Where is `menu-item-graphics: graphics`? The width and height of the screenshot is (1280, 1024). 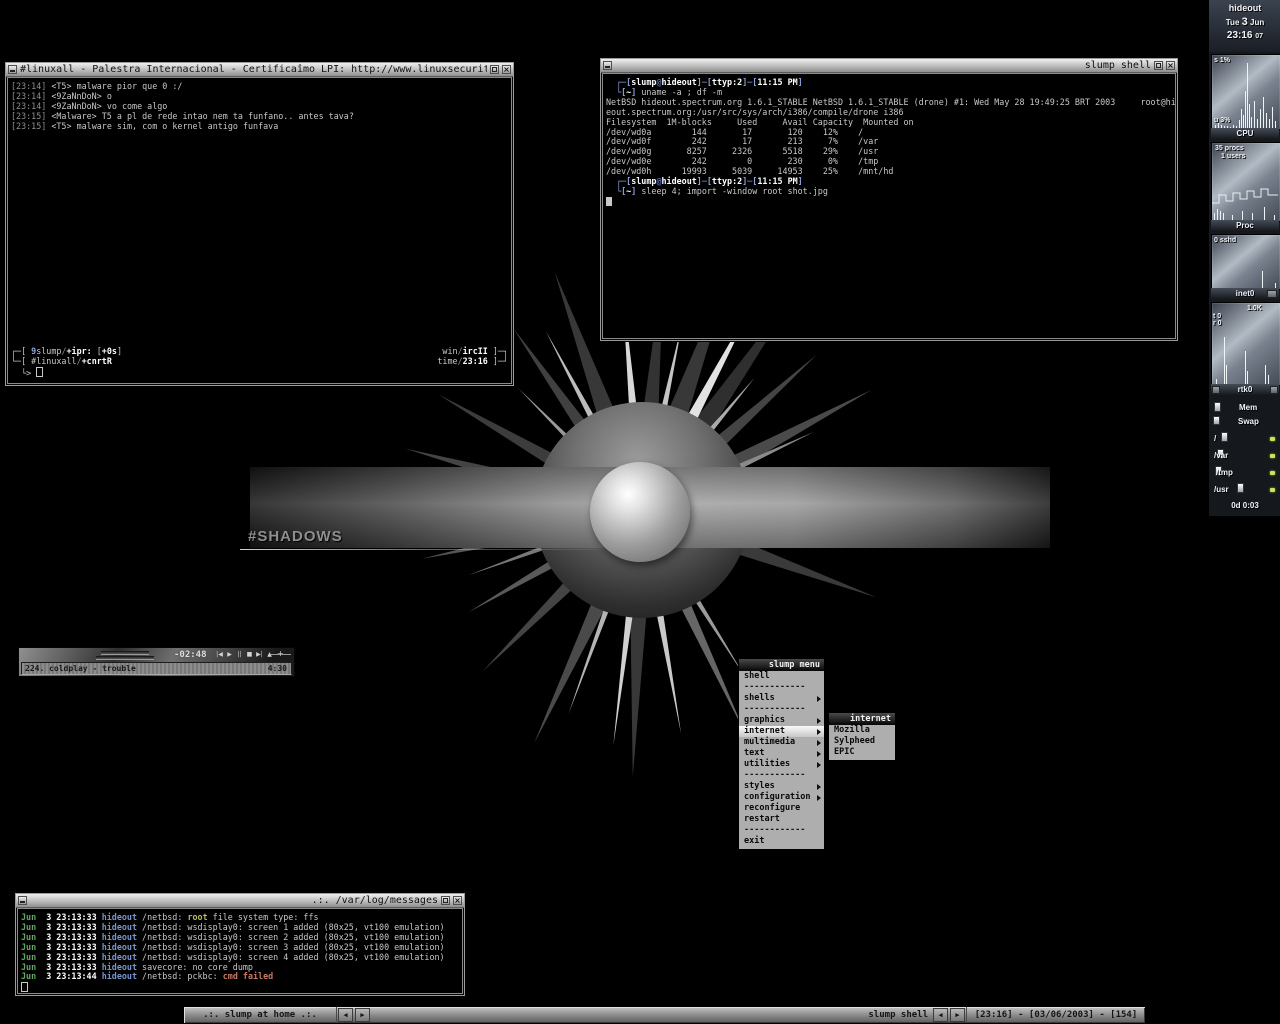
menu-item-graphics: graphics is located at coordinates (781, 720).